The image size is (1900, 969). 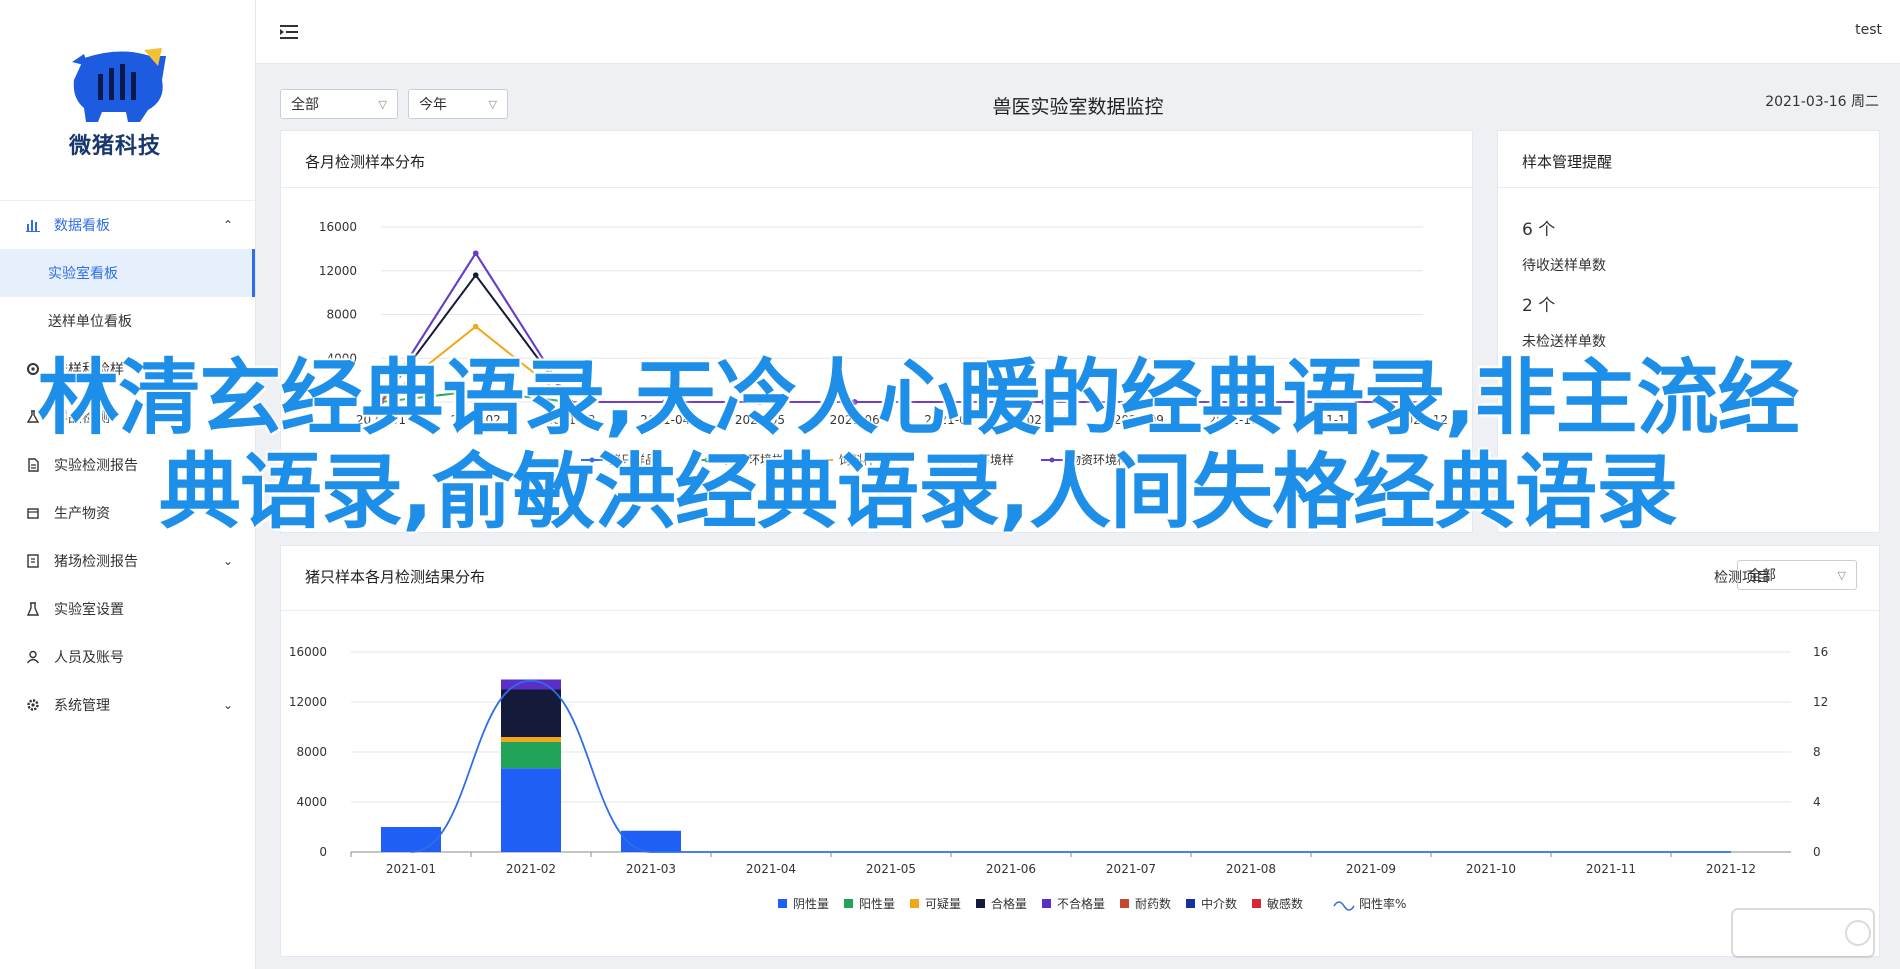 What do you see at coordinates (311, 802) in the screenshot?
I see `y-tick-label: 4000` at bounding box center [311, 802].